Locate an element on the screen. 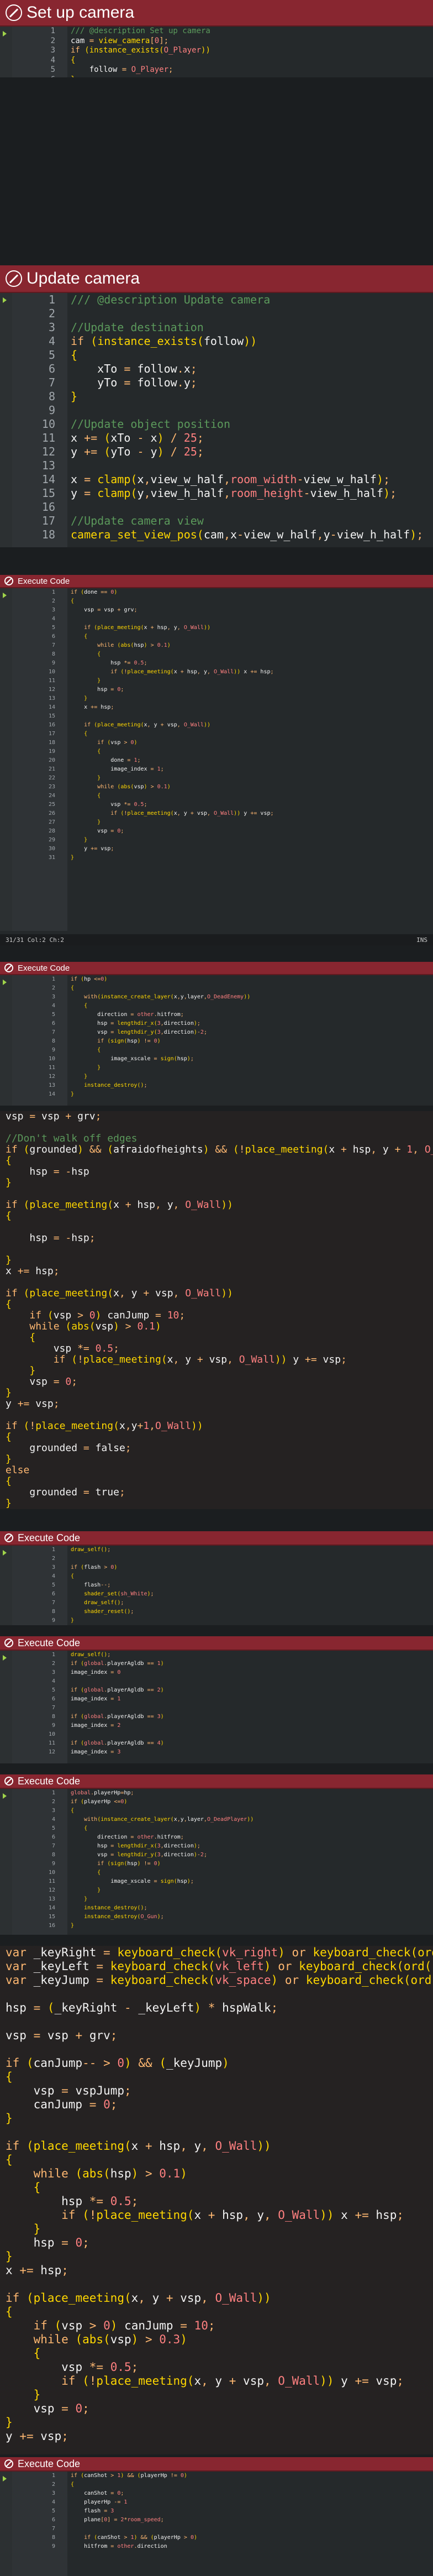  code-line: vsp = vspJump; is located at coordinates (82, 2090).